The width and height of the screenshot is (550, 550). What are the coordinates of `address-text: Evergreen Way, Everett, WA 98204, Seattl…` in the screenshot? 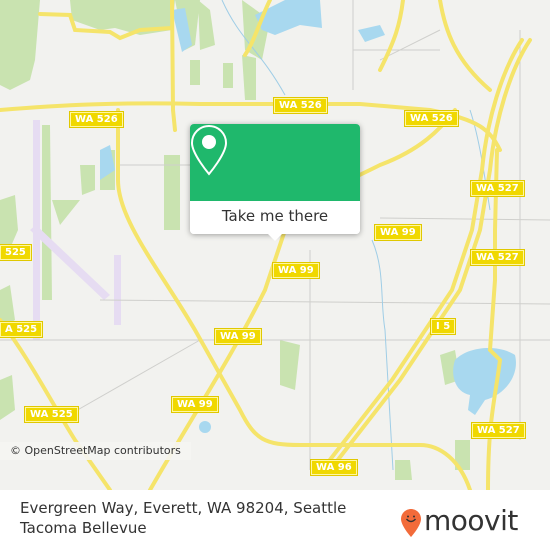 It's located at (183, 518).